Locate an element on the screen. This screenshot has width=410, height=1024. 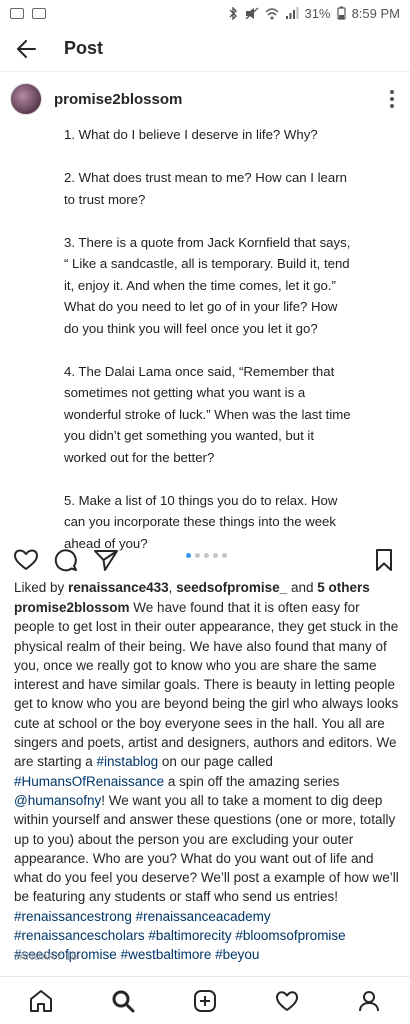
share-icon is located at coordinates (106, 560).